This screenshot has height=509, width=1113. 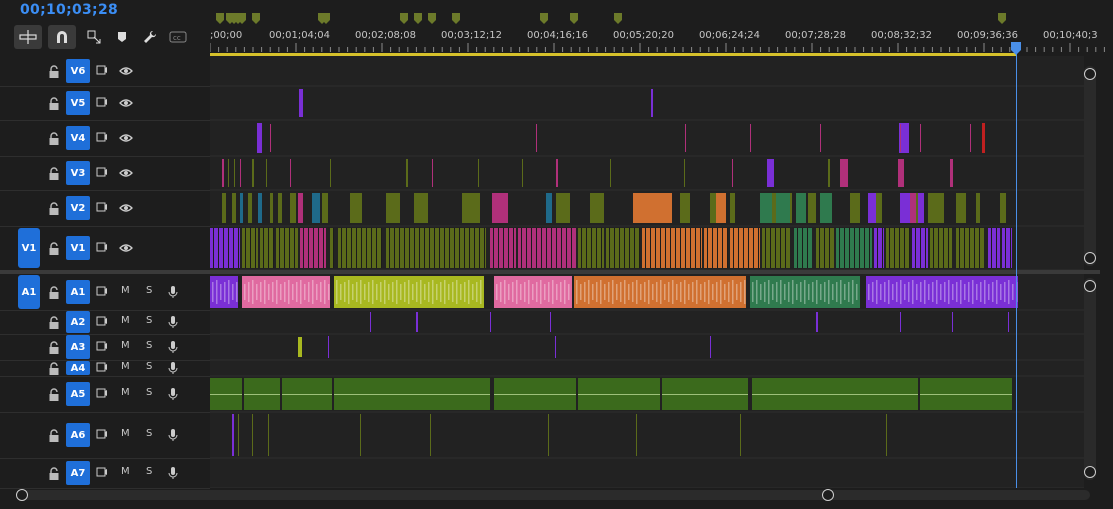 I want to click on track-target-v5: V5, so click(x=78, y=103).